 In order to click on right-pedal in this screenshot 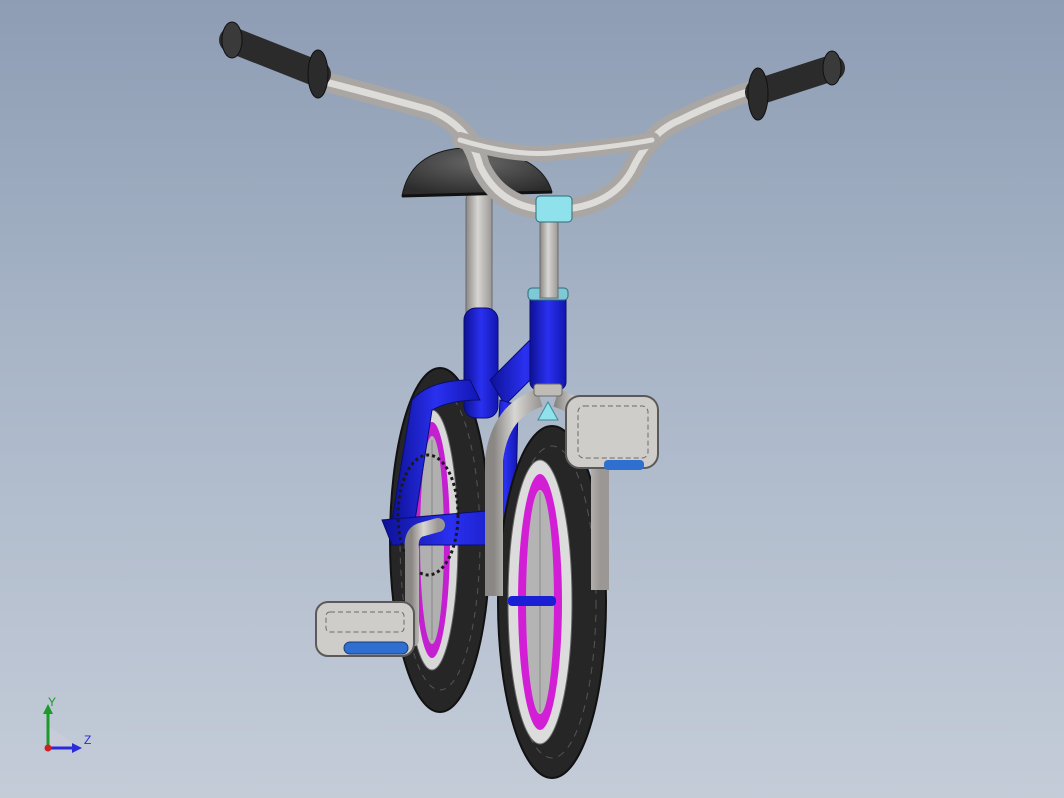, I will do `click(610, 432)`.